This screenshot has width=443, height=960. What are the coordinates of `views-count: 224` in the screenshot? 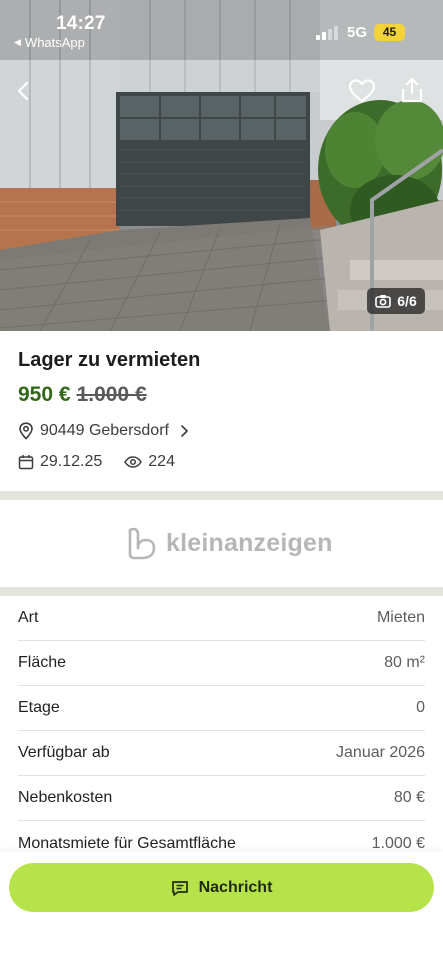 It's located at (149, 462).